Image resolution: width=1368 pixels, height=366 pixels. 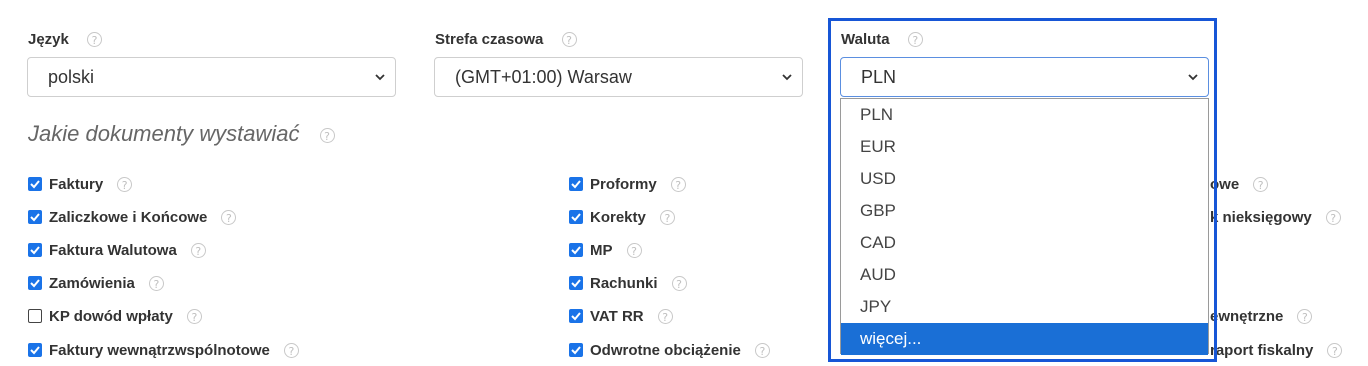 I want to click on checkbox-partial-label: k nieksięgowy ?, so click(x=1275, y=217).